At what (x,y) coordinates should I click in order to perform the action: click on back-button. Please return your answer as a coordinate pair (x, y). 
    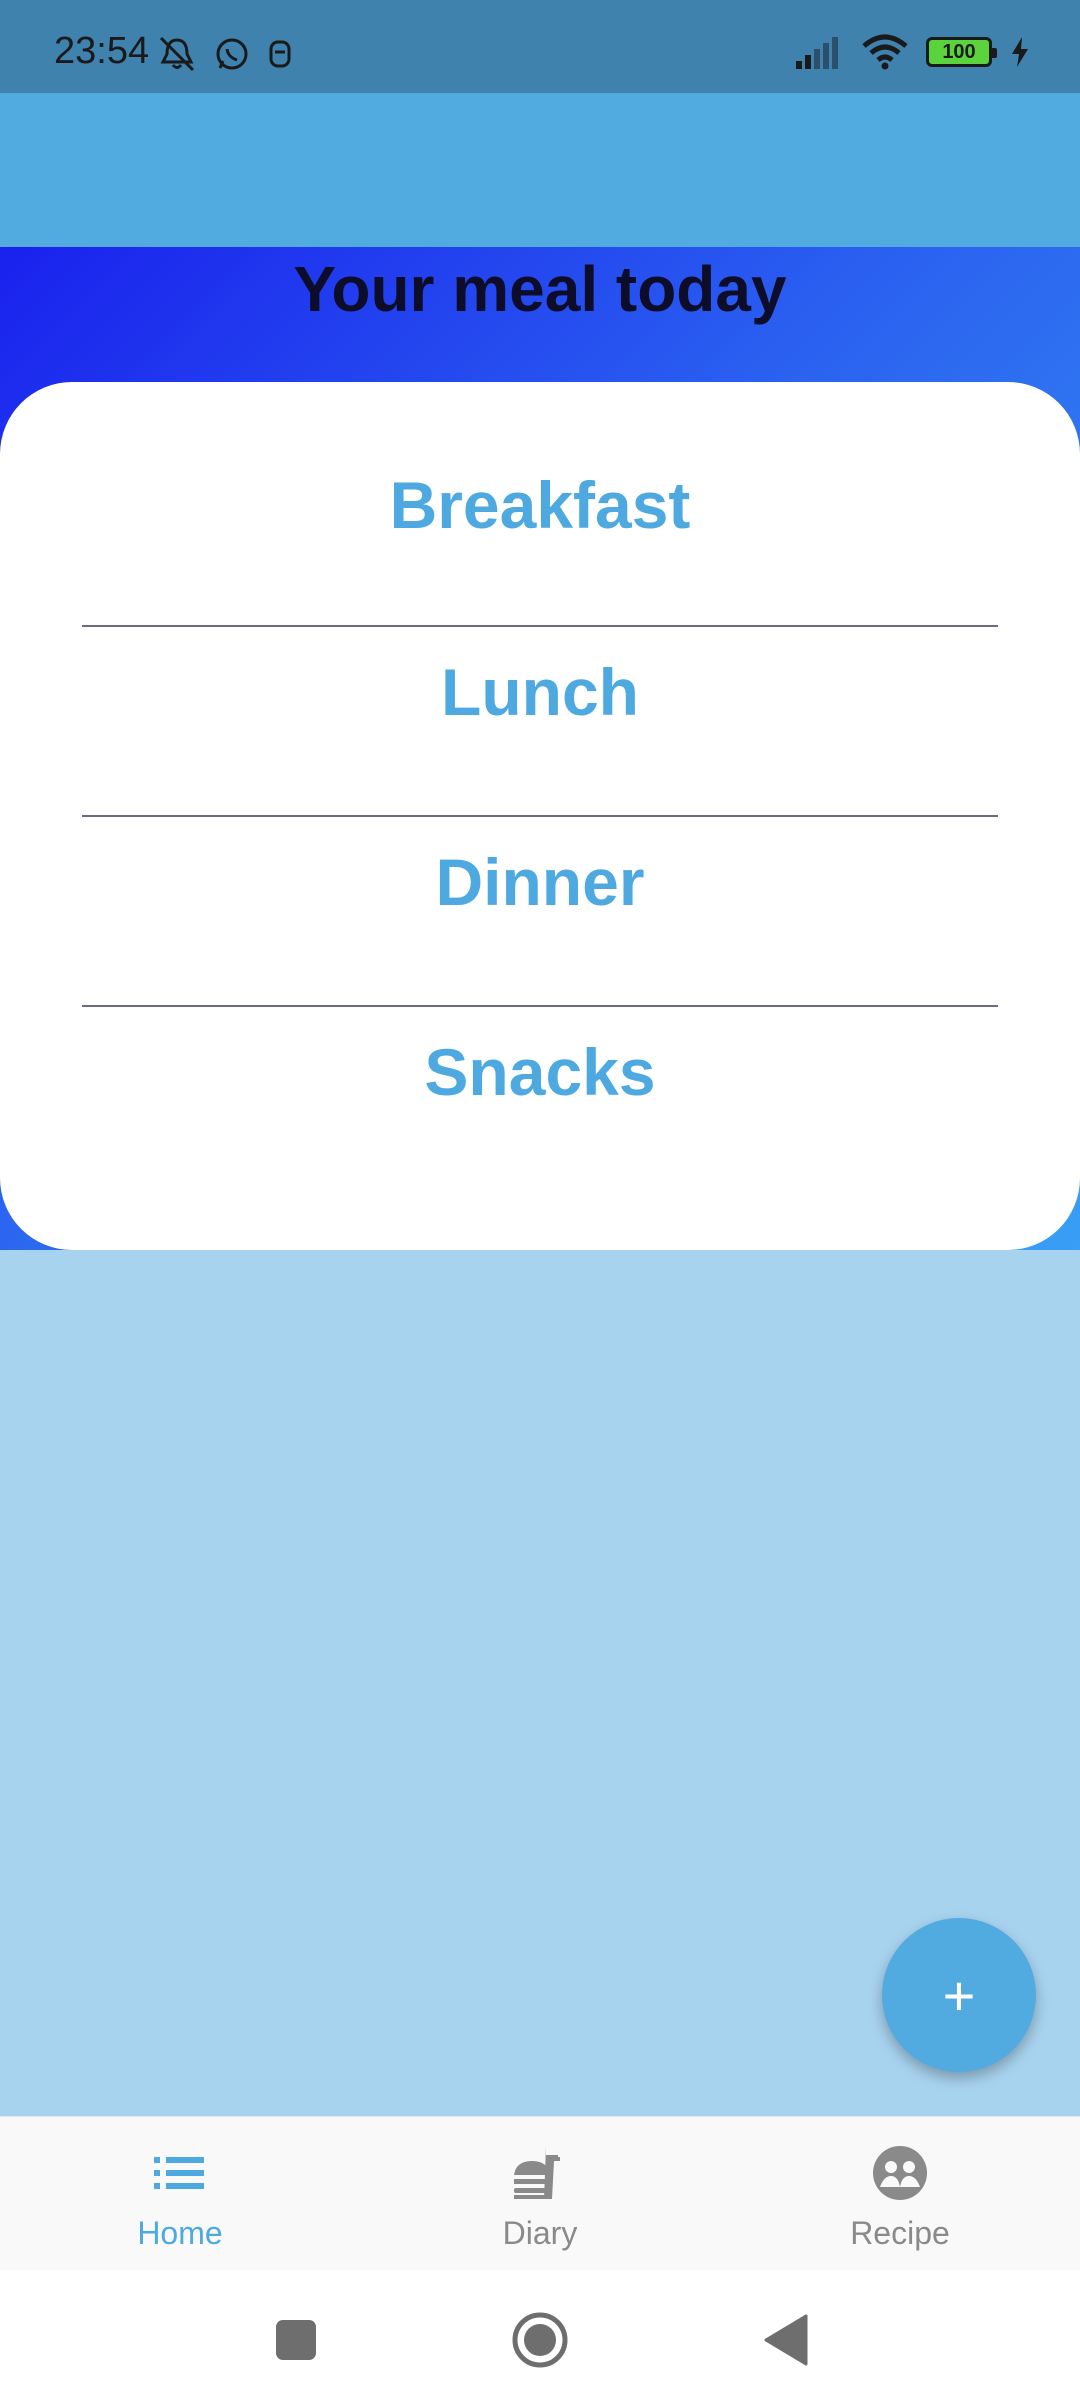
    Looking at the image, I should click on (786, 2340).